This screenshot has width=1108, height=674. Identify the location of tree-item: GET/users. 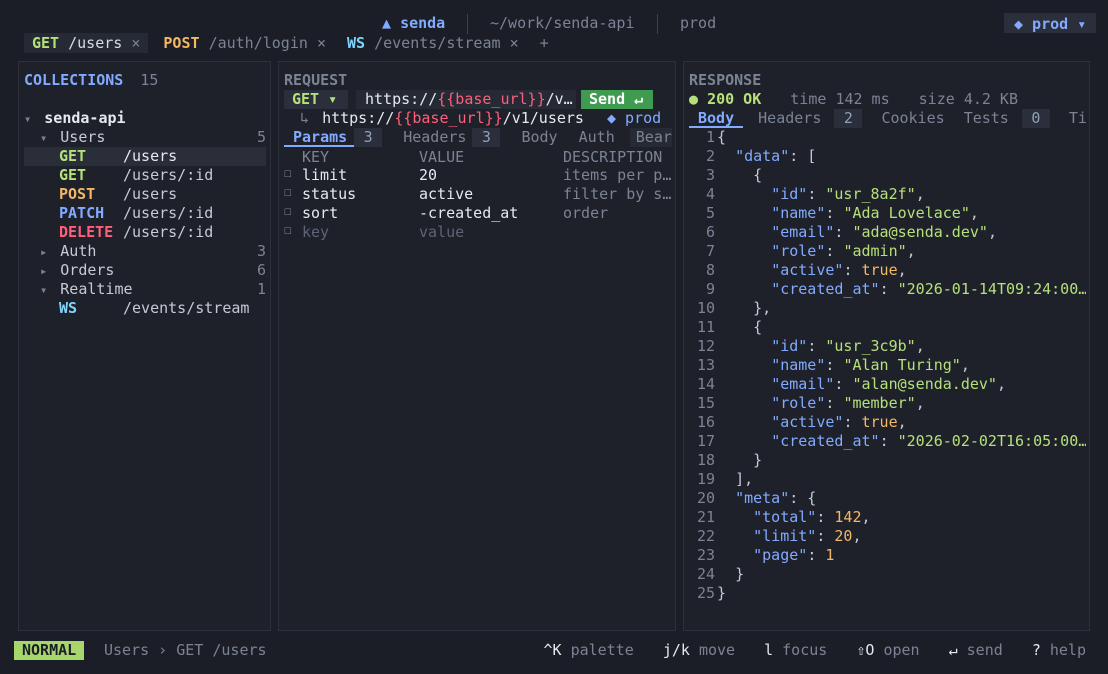
(118, 156).